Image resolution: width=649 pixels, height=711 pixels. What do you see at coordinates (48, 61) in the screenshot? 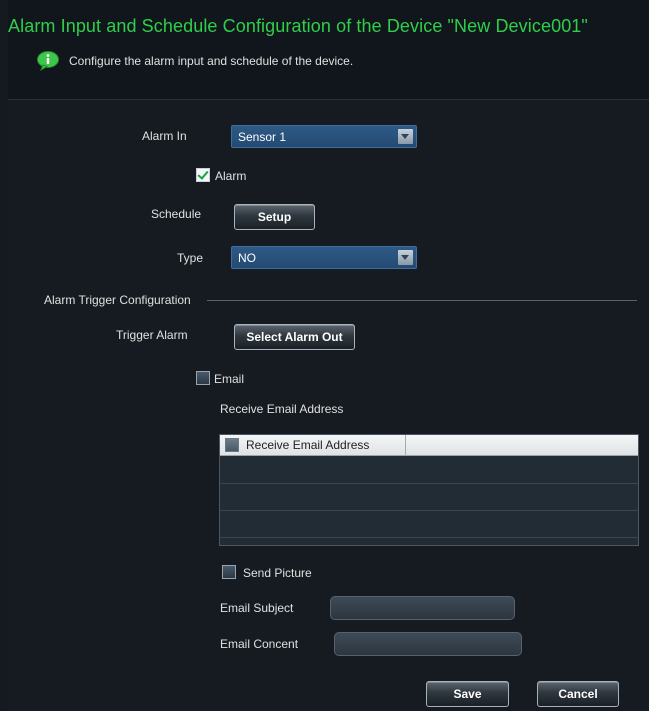
I see `info-bubble-icon` at bounding box center [48, 61].